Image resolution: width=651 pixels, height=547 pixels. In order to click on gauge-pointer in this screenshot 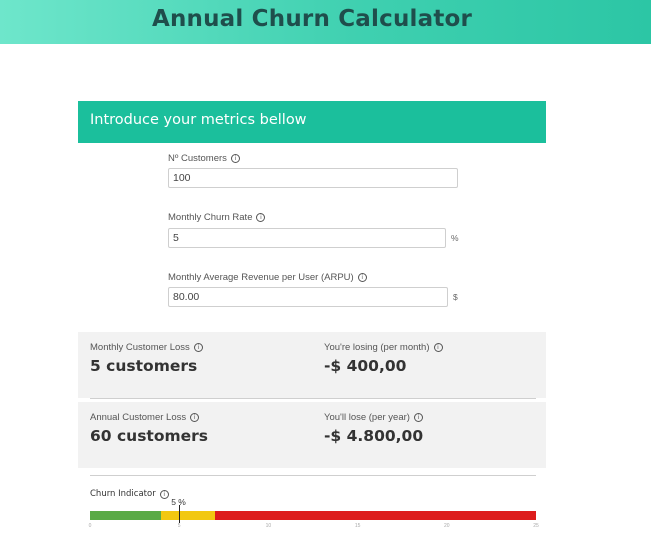, I will do `click(180, 514)`.